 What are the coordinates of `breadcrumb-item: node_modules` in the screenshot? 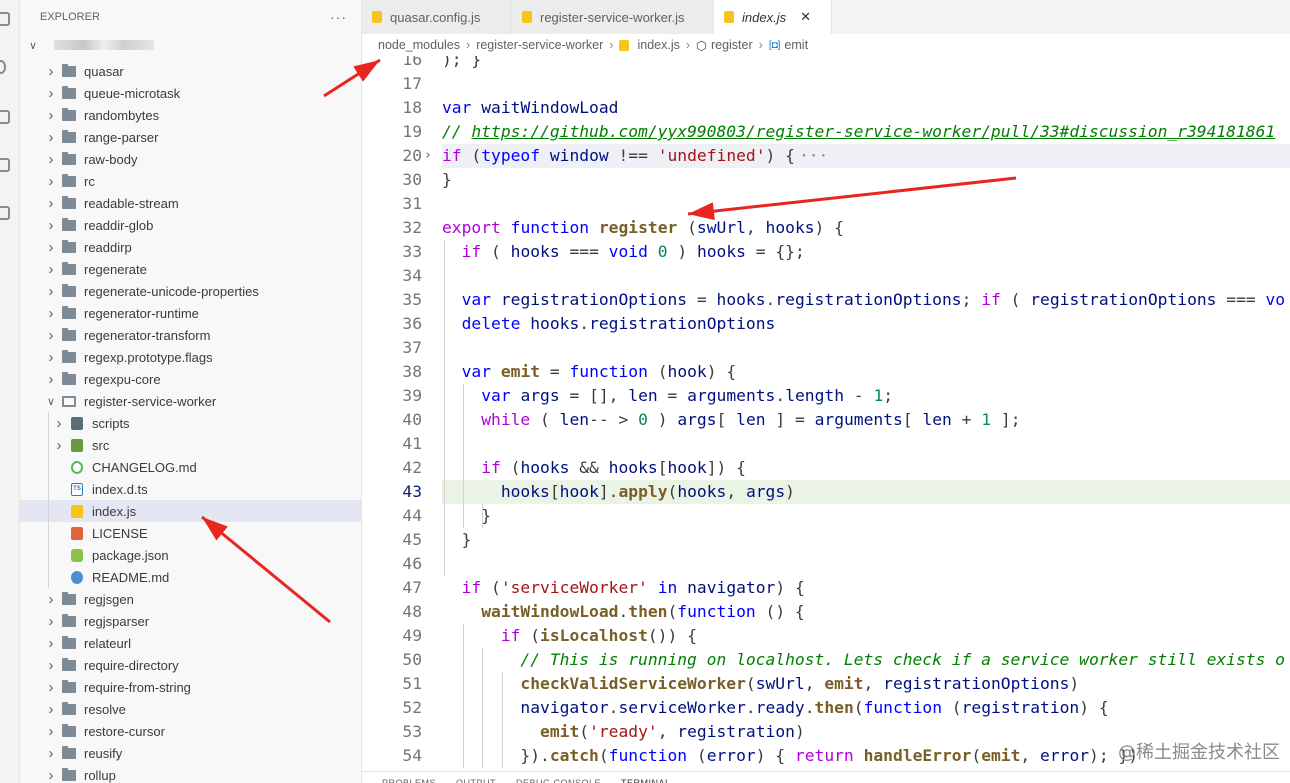 It's located at (419, 45).